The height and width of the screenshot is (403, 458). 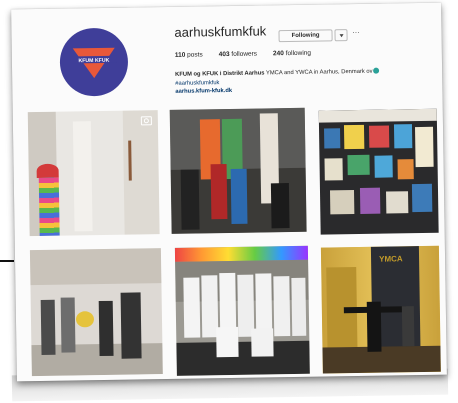 I want to click on following-count: 240 following, so click(x=292, y=54).